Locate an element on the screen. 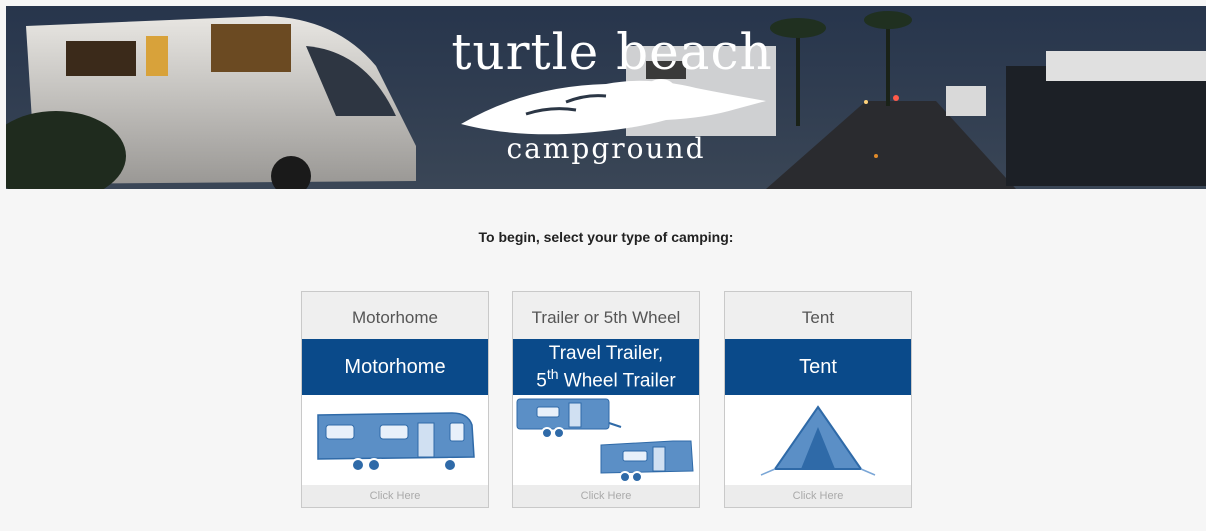 This screenshot has width=1206, height=531. card-image: Motorhome is located at coordinates (395, 413).